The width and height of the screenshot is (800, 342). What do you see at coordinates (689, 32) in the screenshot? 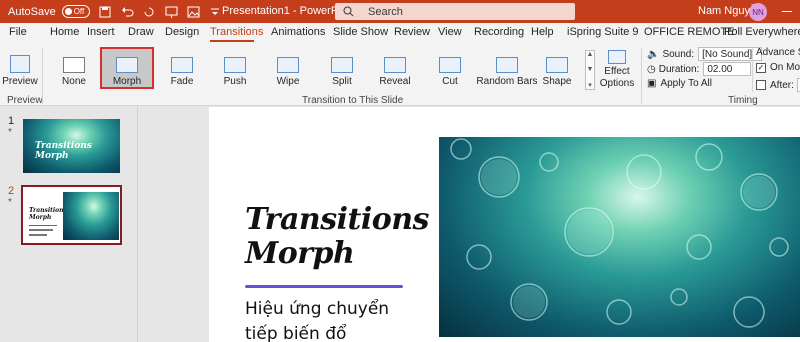
I see `tab-office-remote: OFFICE REMOTE` at bounding box center [689, 32].